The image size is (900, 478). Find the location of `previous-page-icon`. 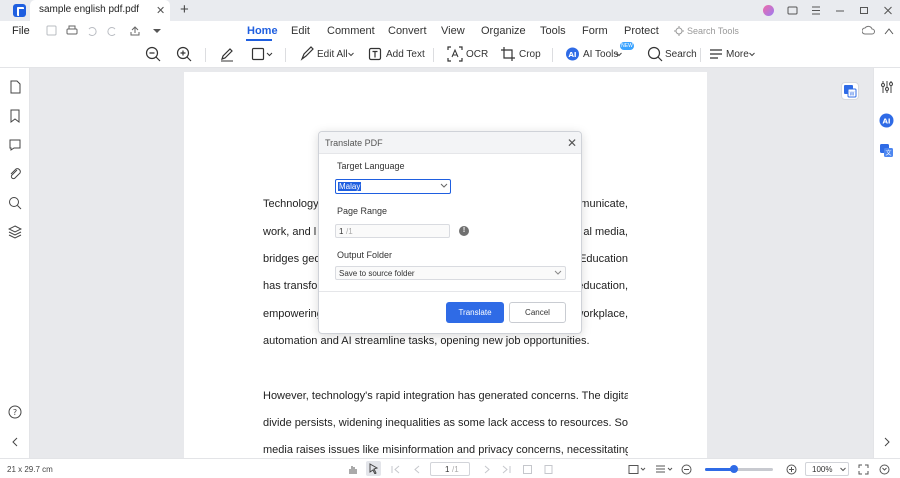

previous-page-icon is located at coordinates (417, 469).